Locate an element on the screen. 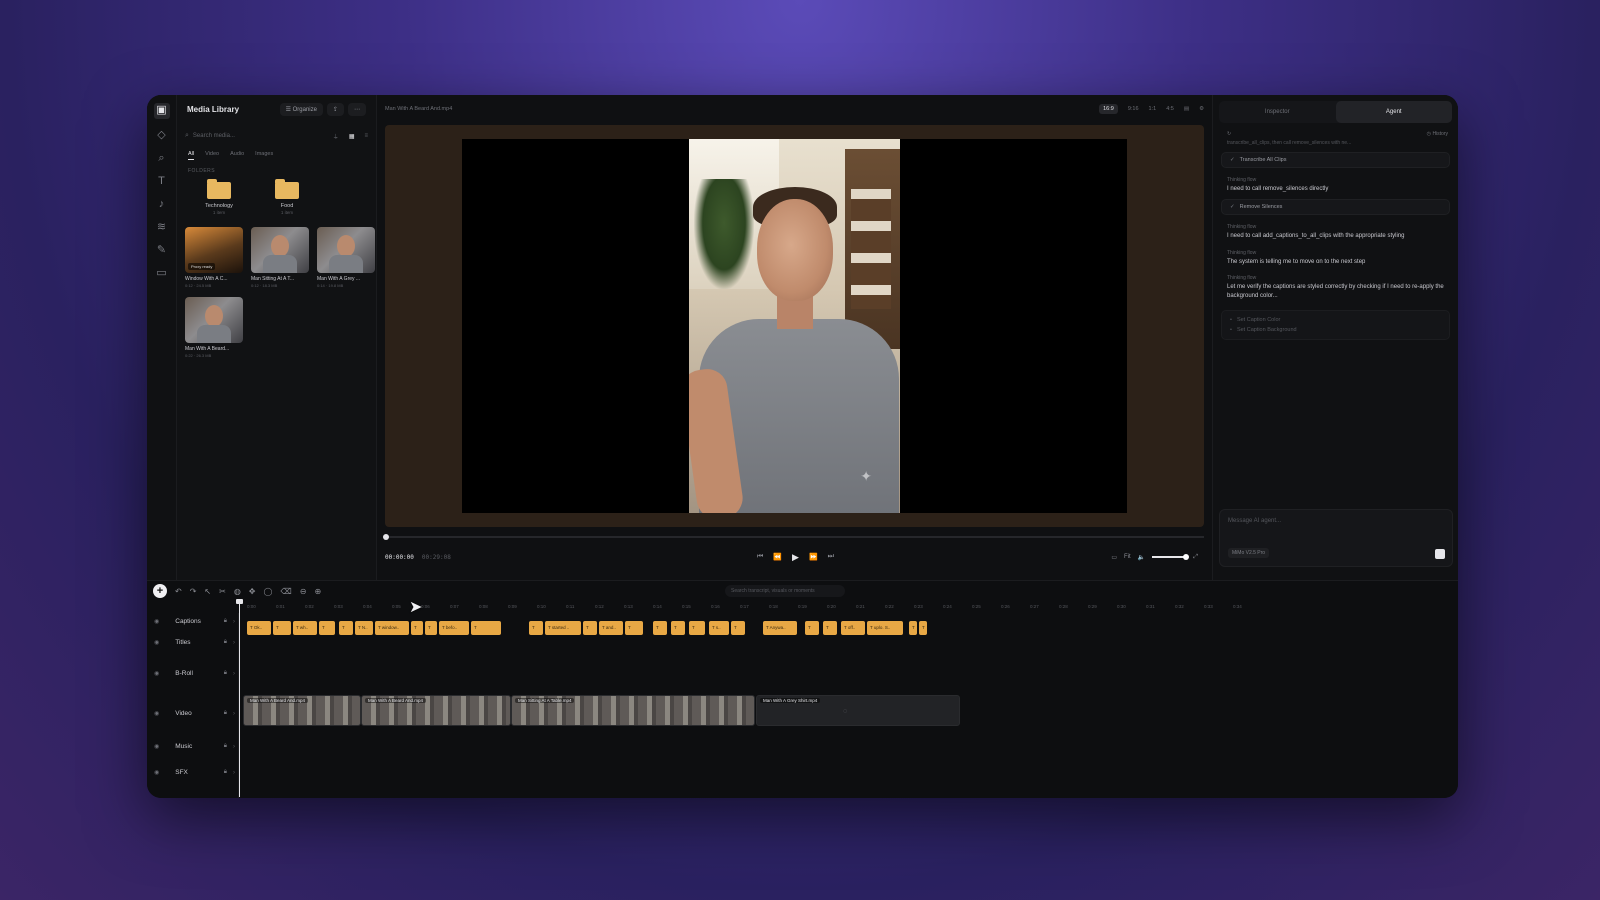 This screenshot has width=1600, height=900. undo-icon: ↶ is located at coordinates (178, 591).